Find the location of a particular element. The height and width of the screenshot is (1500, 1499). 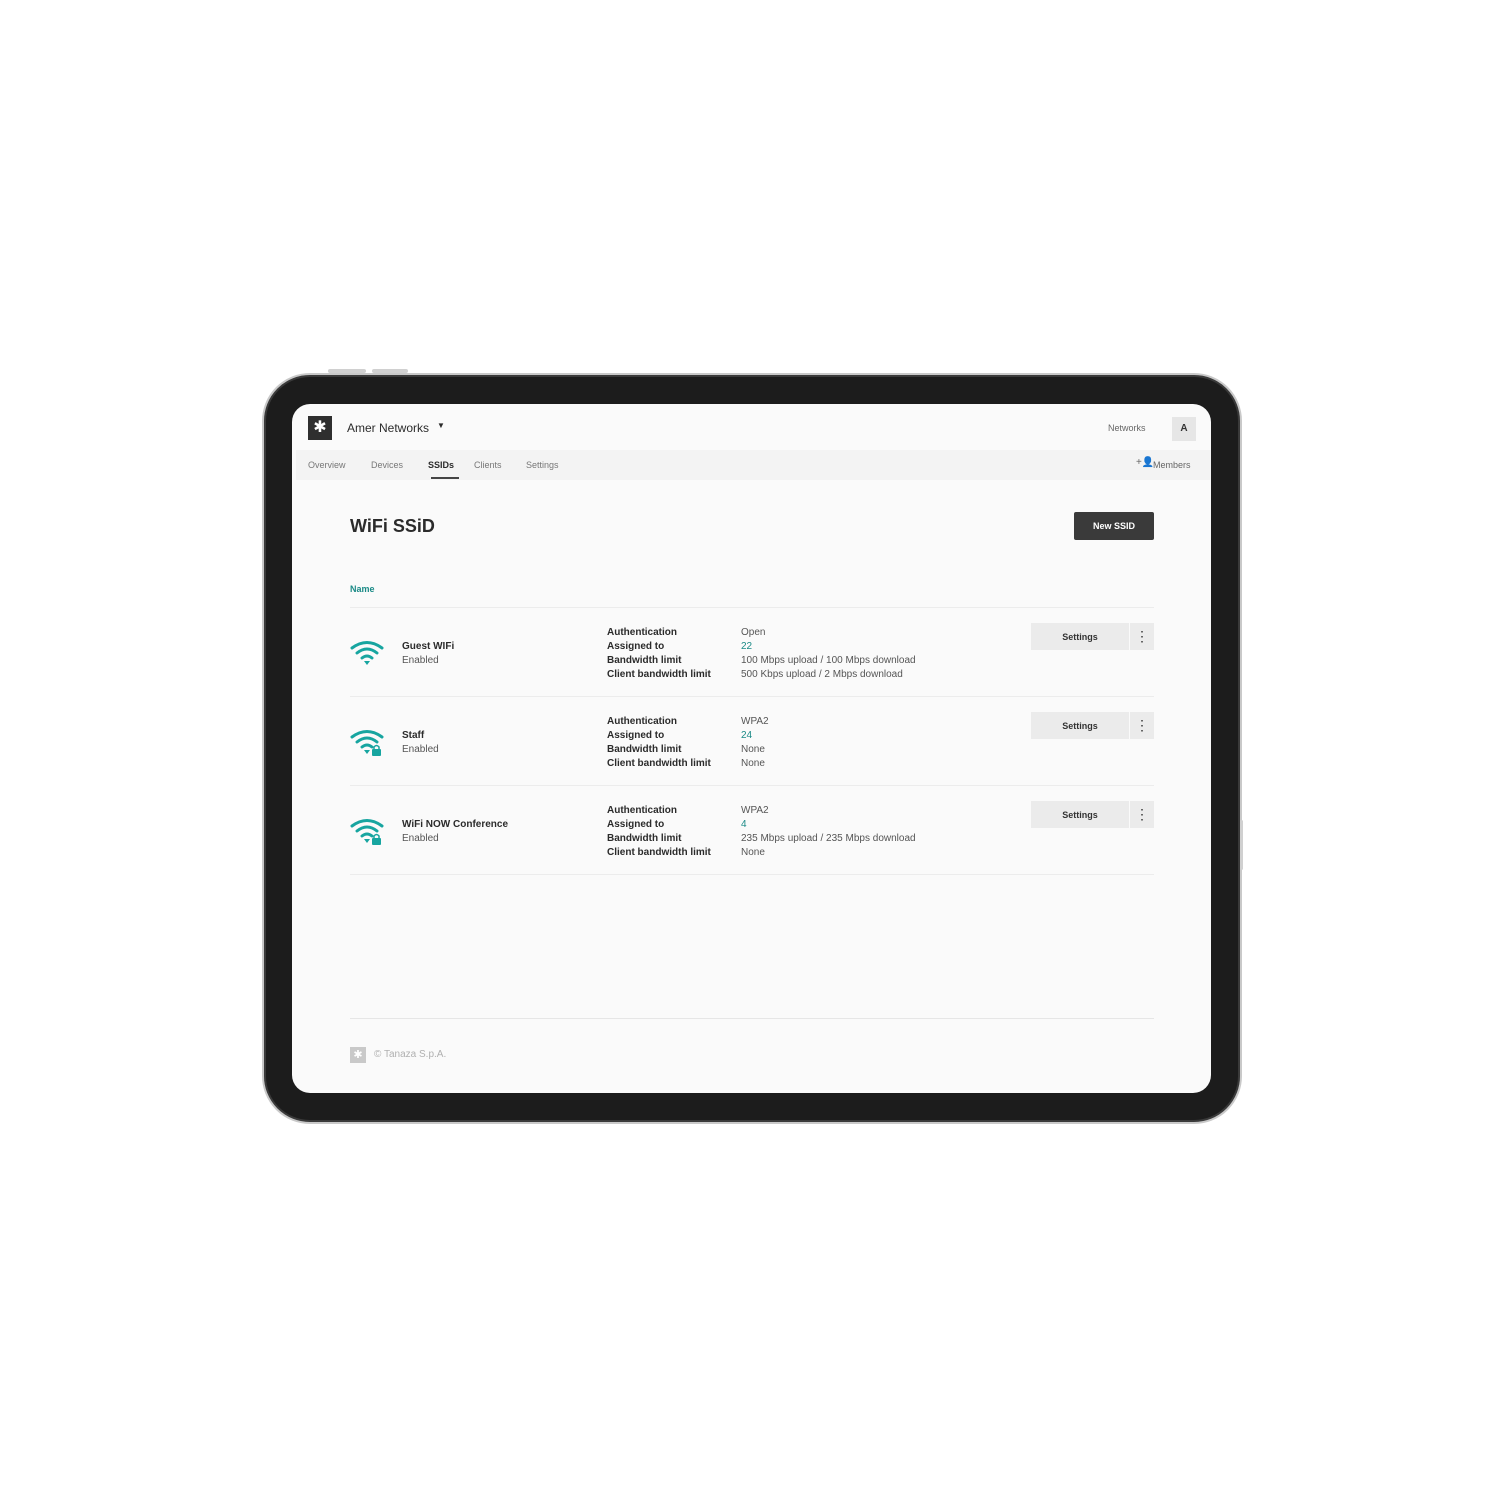

chevron-down-icon: ▼ is located at coordinates (441, 425).